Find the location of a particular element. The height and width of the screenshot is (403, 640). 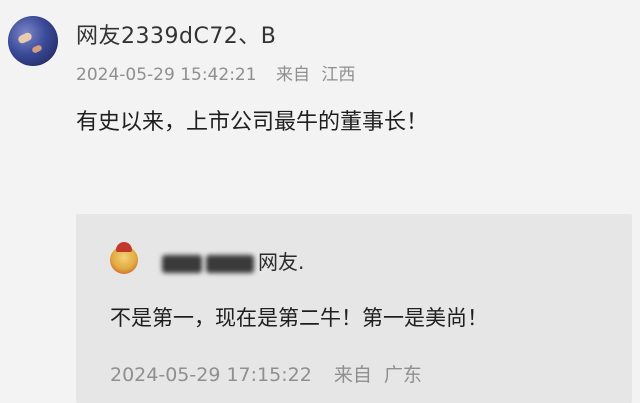

comment-location: 江西 is located at coordinates (338, 75).